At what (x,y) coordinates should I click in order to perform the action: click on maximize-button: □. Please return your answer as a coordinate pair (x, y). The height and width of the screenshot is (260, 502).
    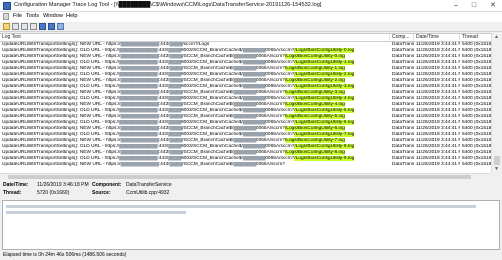
    Looking at the image, I should click on (474, 6).